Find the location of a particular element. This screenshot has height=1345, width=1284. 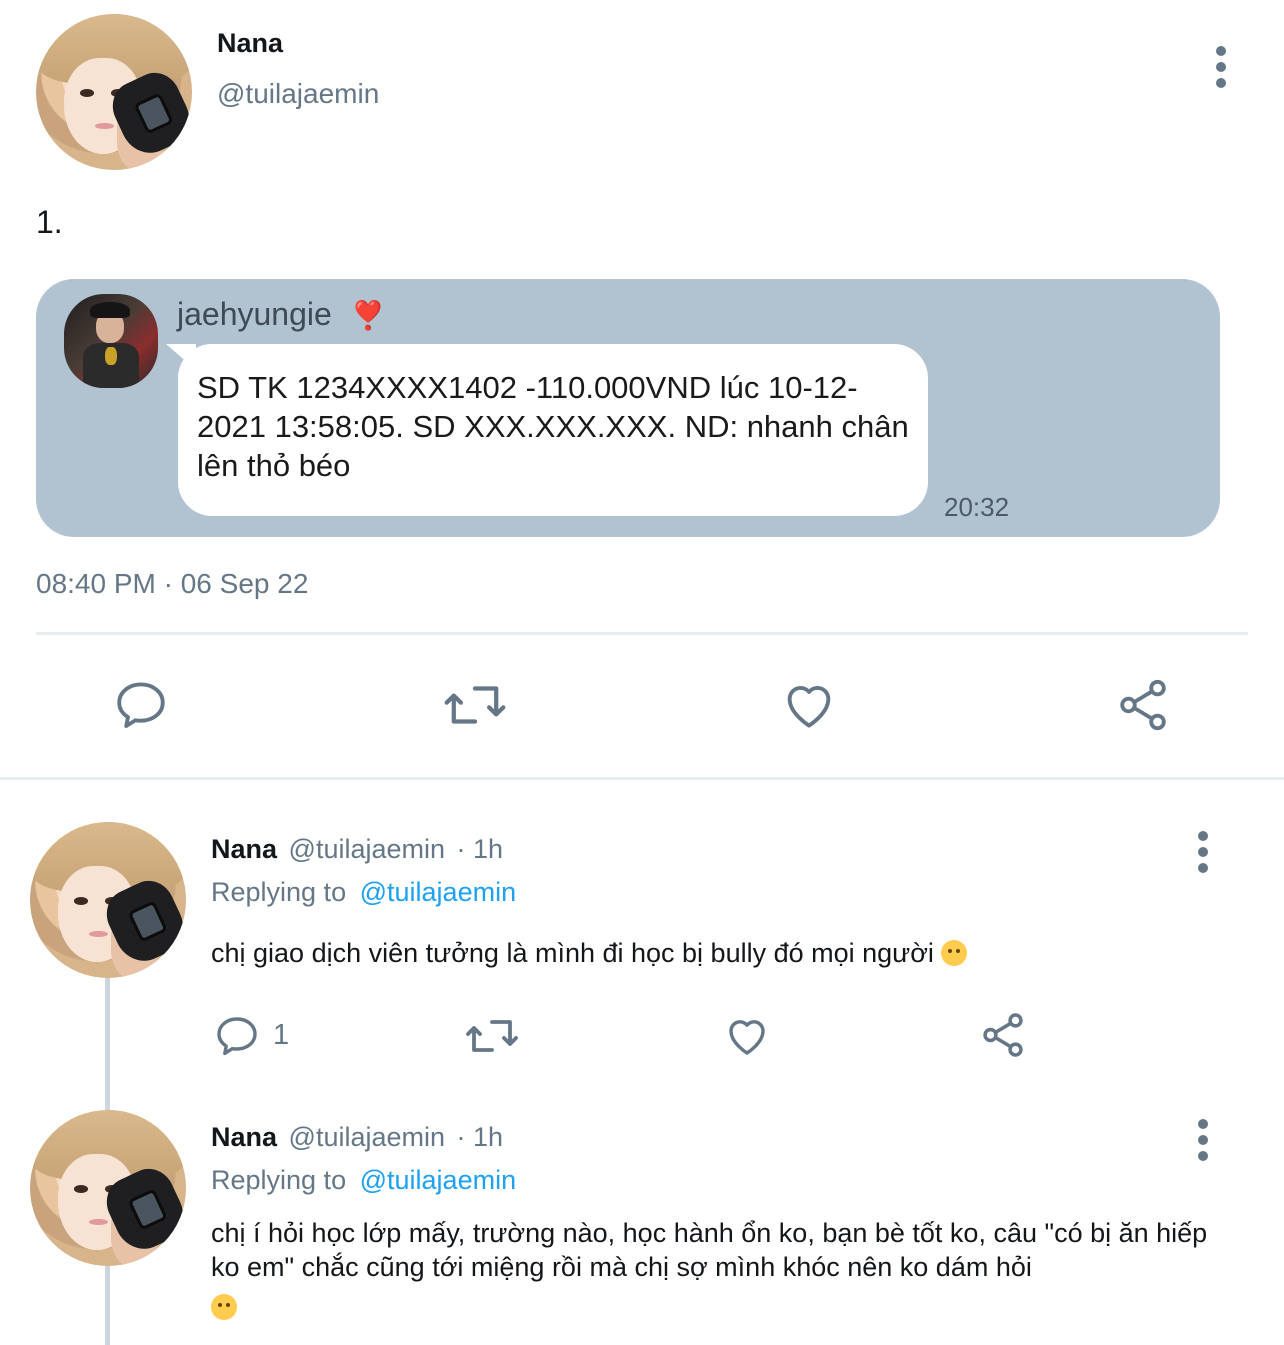

message-time: 20:32 is located at coordinates (977, 507).